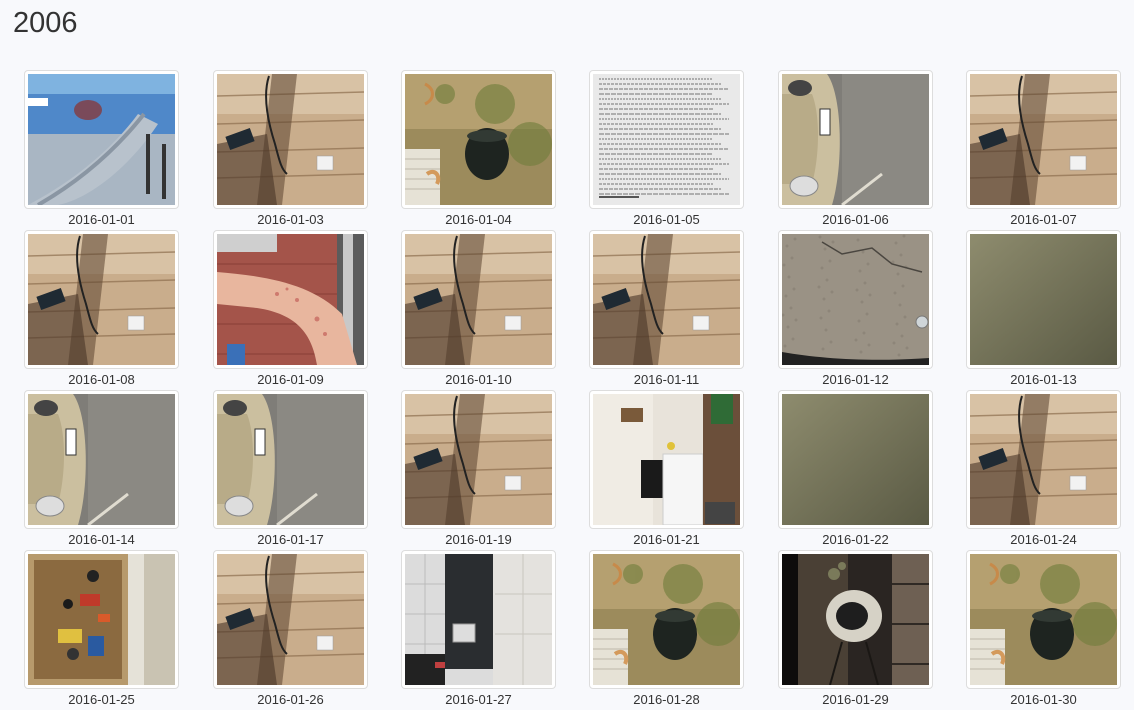 The height and width of the screenshot is (710, 1134). I want to click on photo-tile: 2016-01-28, so click(666, 630).